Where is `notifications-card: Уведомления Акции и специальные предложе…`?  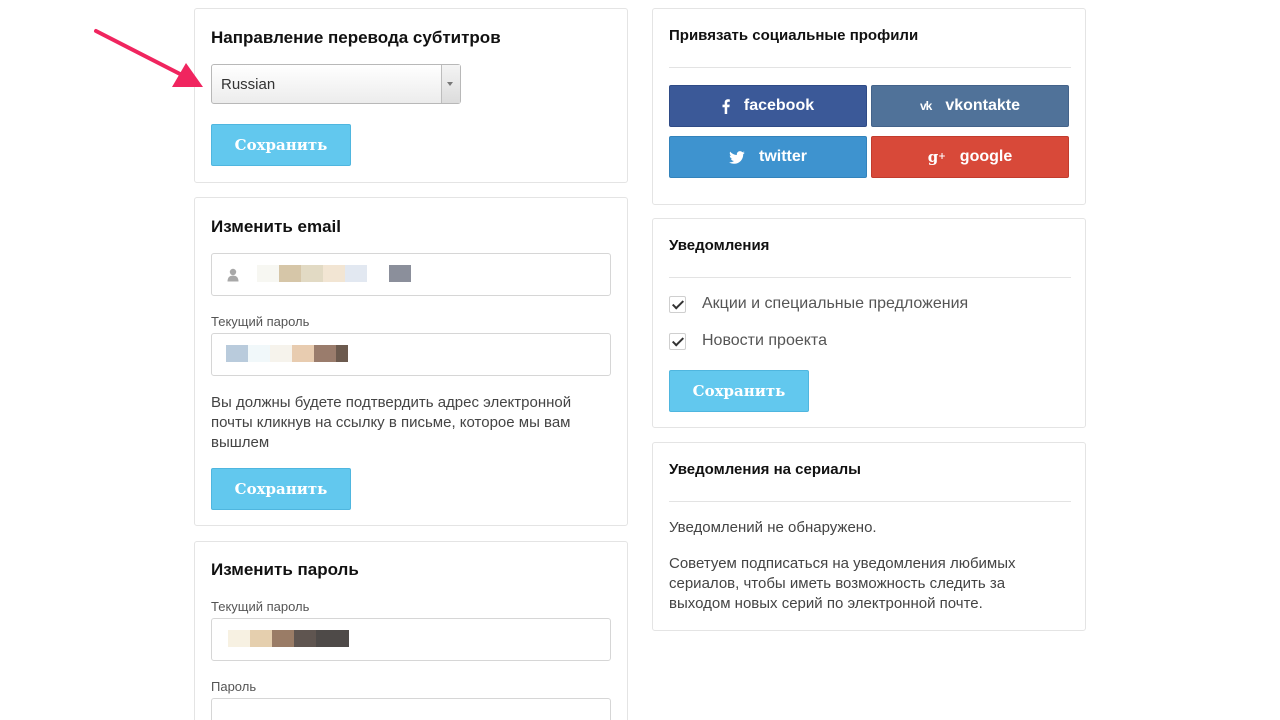 notifications-card: Уведомления Акции и специальные предложе… is located at coordinates (869, 323).